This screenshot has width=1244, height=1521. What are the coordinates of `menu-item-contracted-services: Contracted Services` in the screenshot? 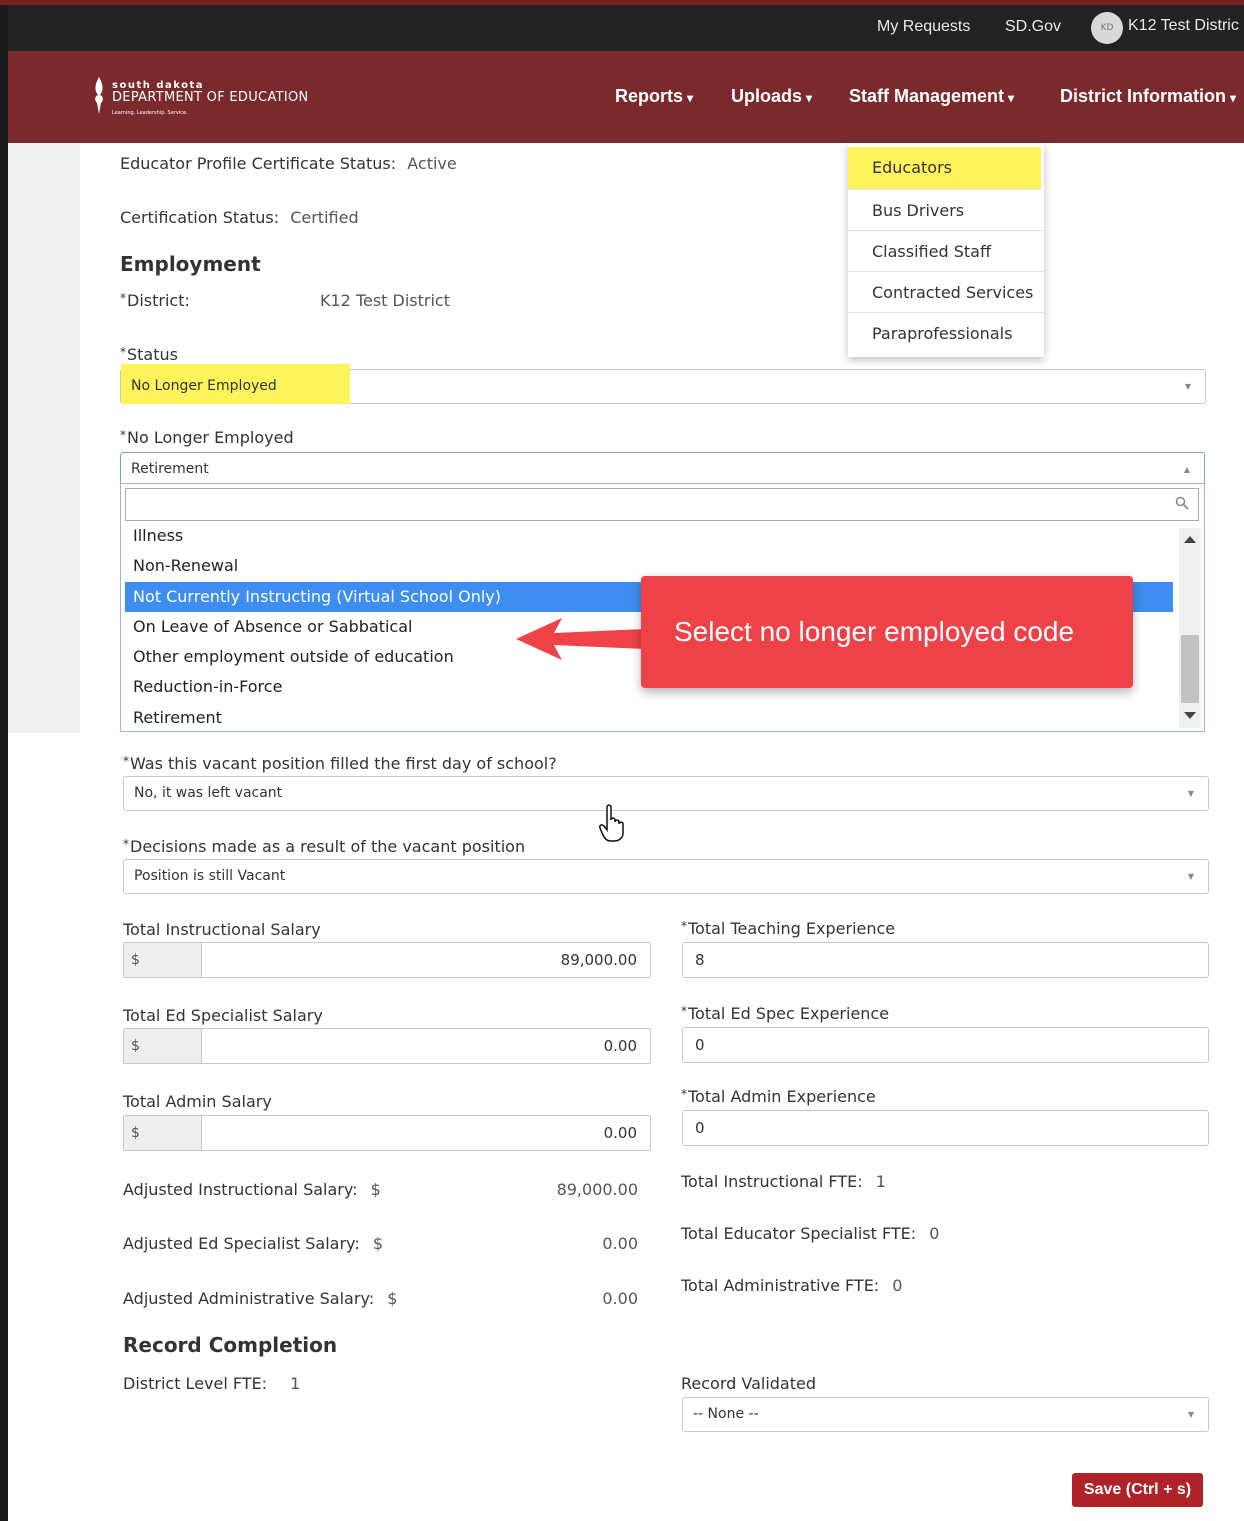 It's located at (946, 292).